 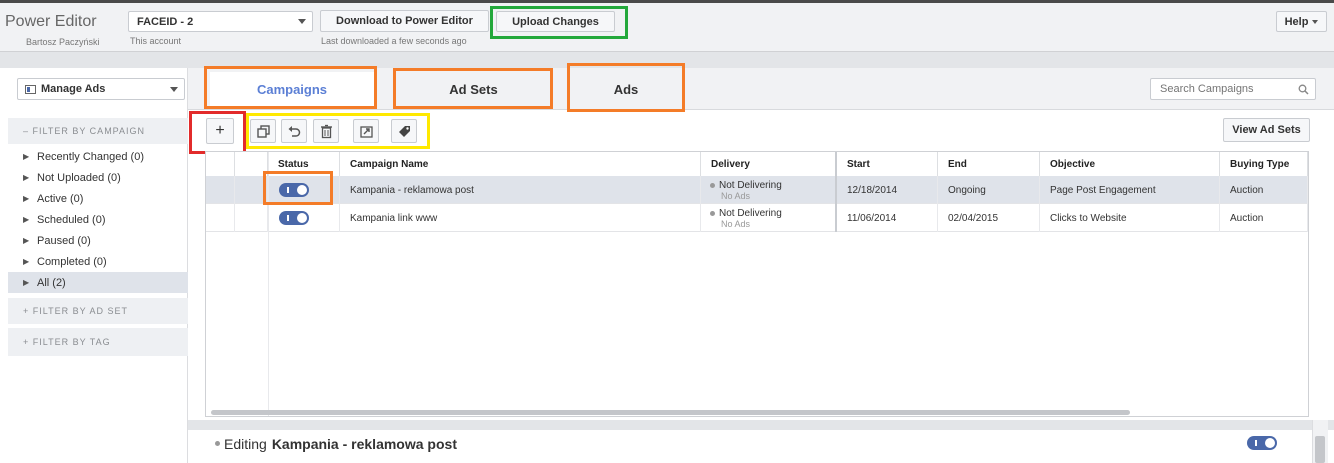 I want to click on editing-title: Editing Kampania - reklamowa post, so click(x=340, y=444).